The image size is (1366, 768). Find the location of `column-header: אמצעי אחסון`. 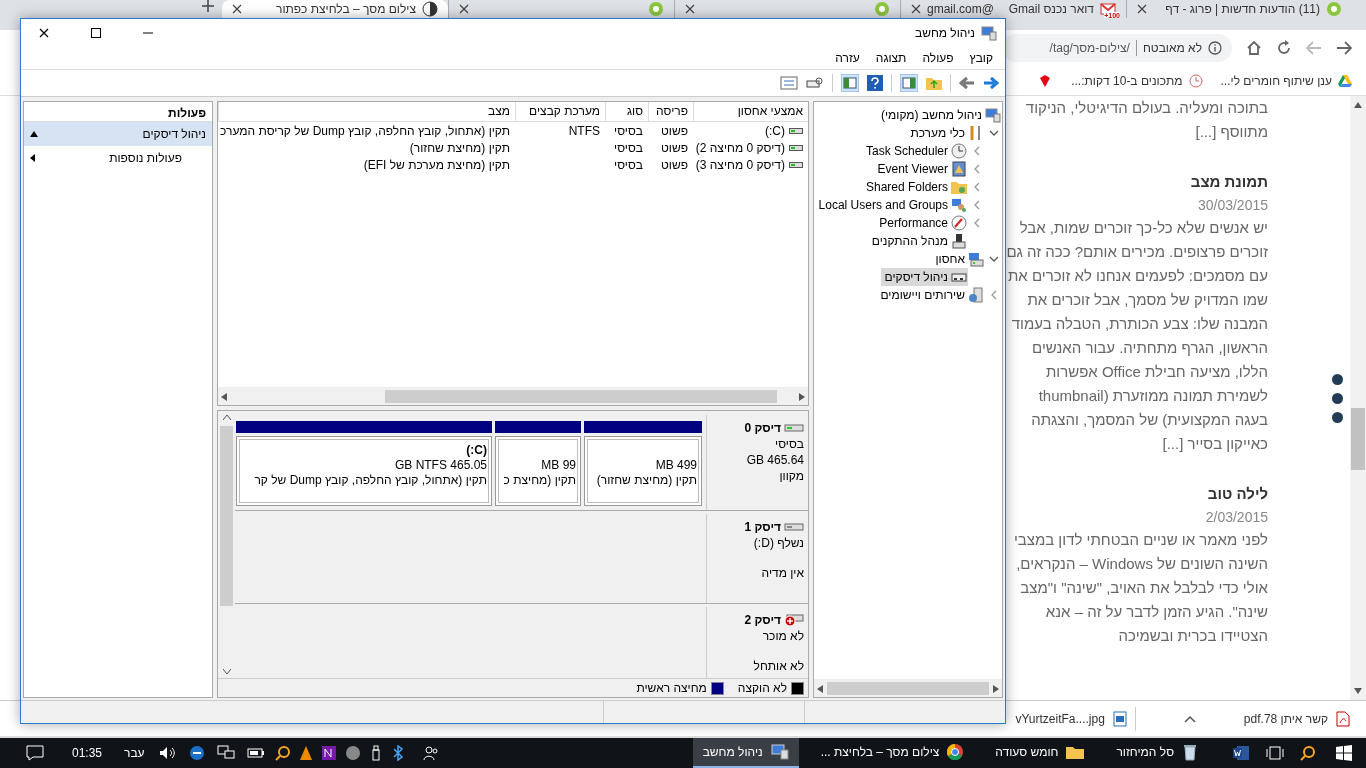

column-header: אמצעי אחסון is located at coordinates (750, 111).